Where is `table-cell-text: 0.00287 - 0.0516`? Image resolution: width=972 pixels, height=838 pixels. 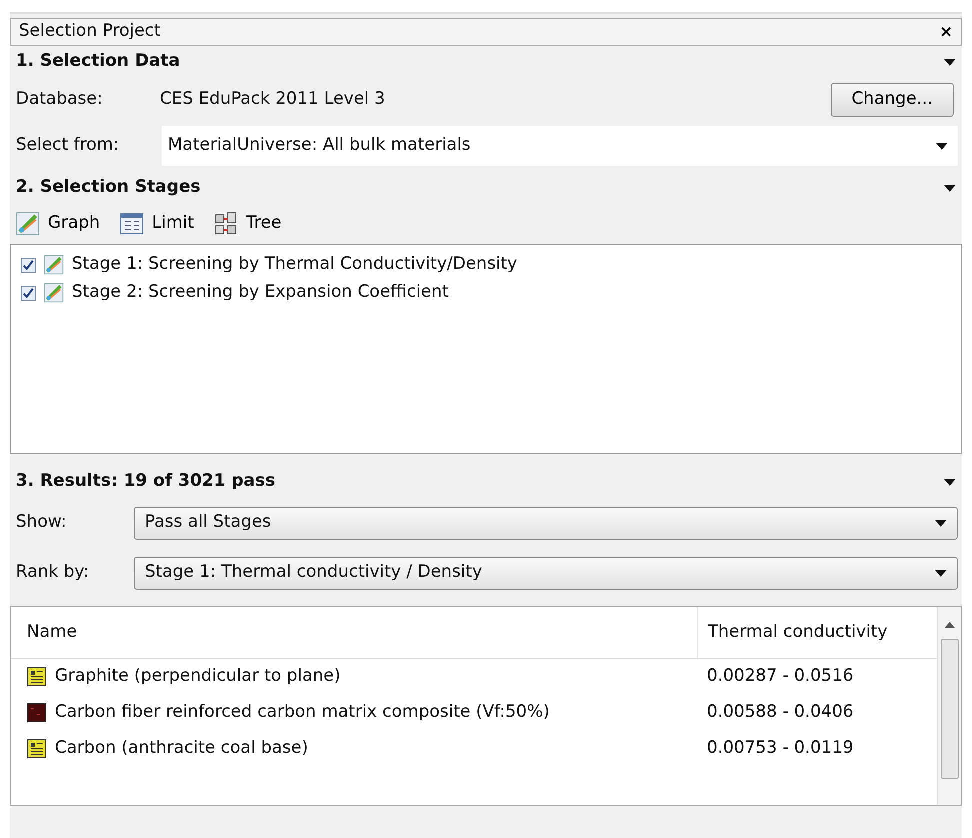 table-cell-text: 0.00287 - 0.0516 is located at coordinates (780, 676).